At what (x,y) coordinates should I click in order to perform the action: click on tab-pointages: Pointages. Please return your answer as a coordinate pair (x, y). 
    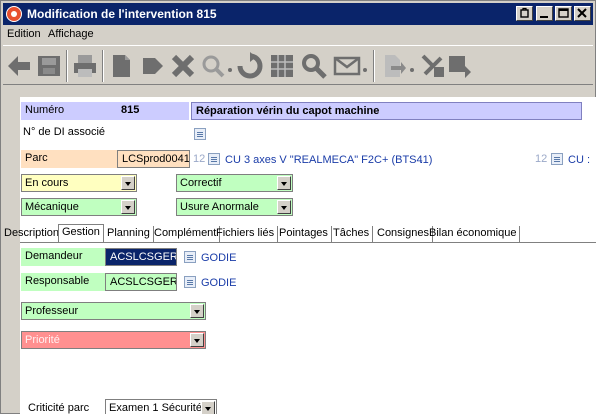
    Looking at the image, I should click on (304, 234).